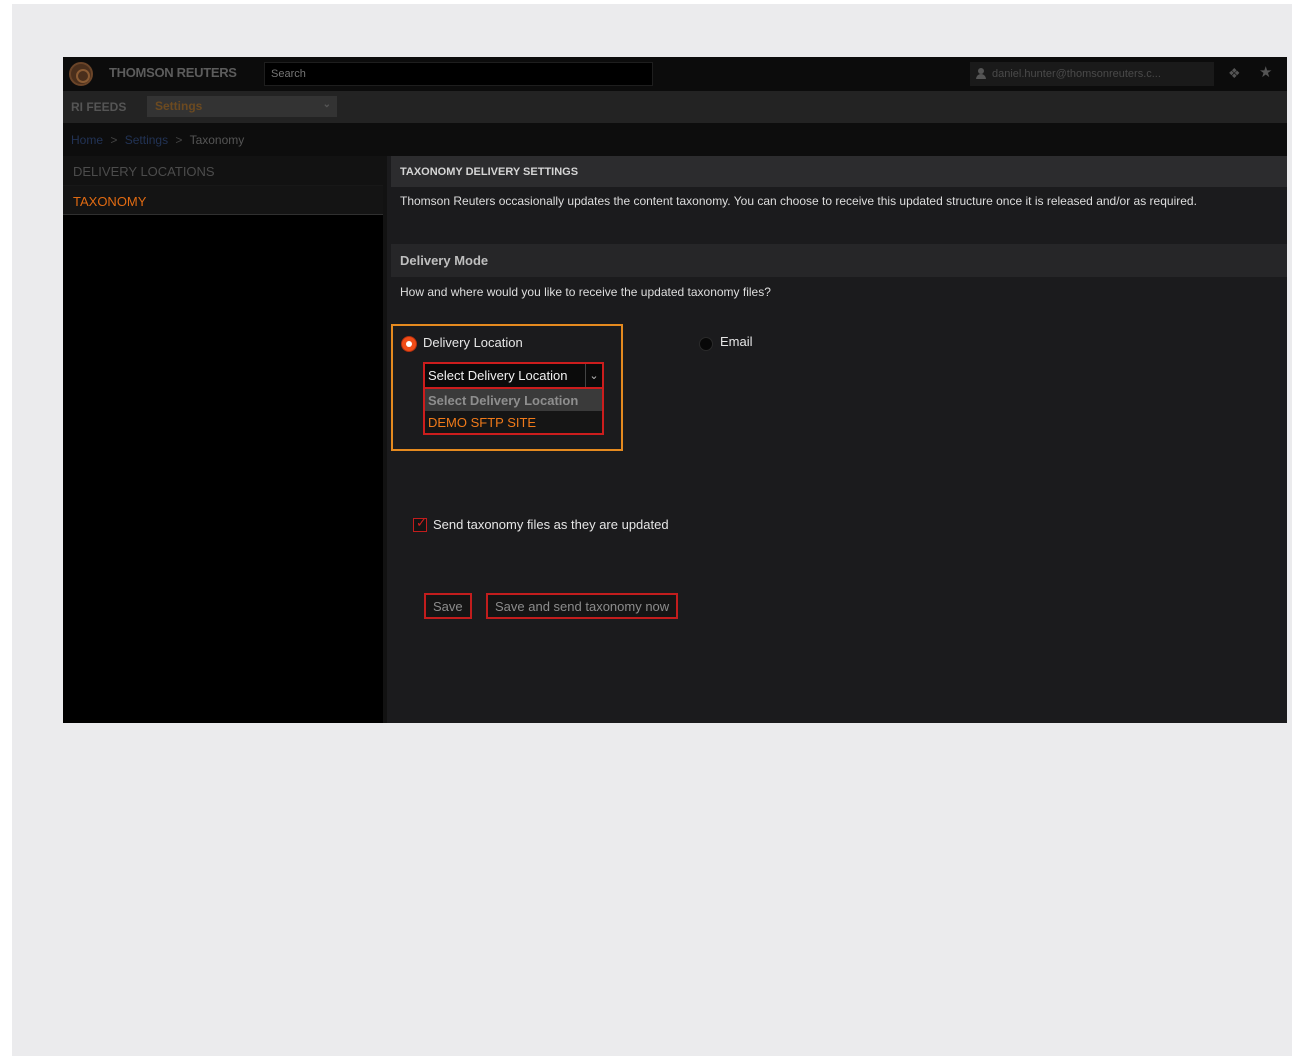  I want to click on delivery-location-label: Delivery Location, so click(473, 342).